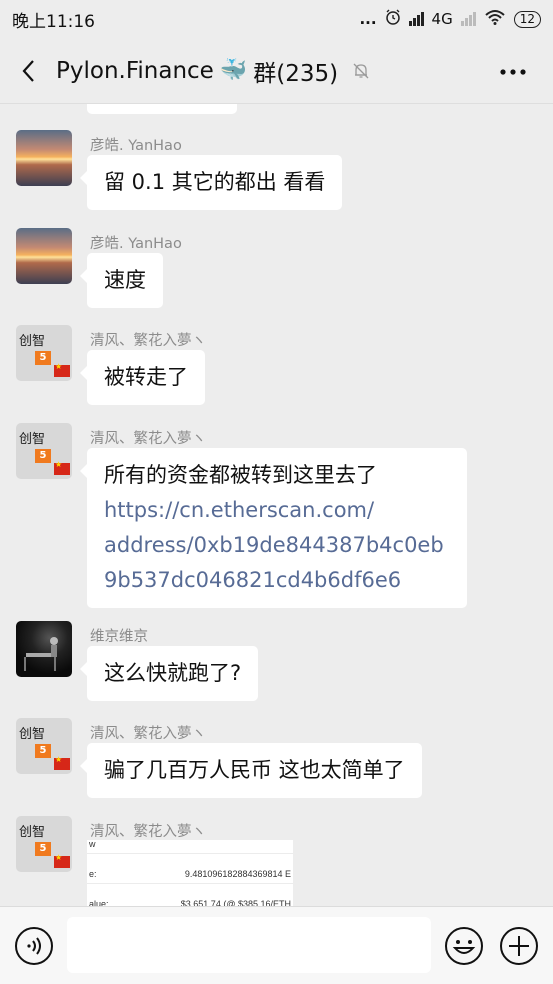 The width and height of the screenshot is (553, 984). What do you see at coordinates (513, 72) in the screenshot?
I see `more-dots-icon` at bounding box center [513, 72].